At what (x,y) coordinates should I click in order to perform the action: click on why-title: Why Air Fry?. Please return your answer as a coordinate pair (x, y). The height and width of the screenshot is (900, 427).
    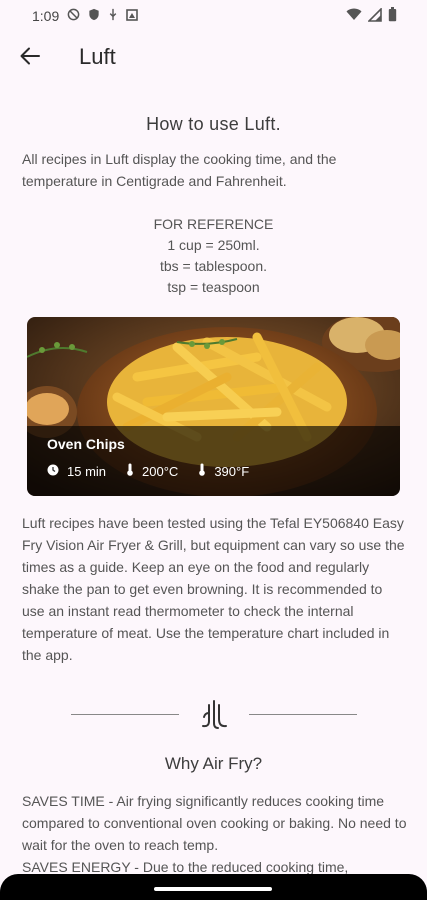
    Looking at the image, I should click on (213, 763).